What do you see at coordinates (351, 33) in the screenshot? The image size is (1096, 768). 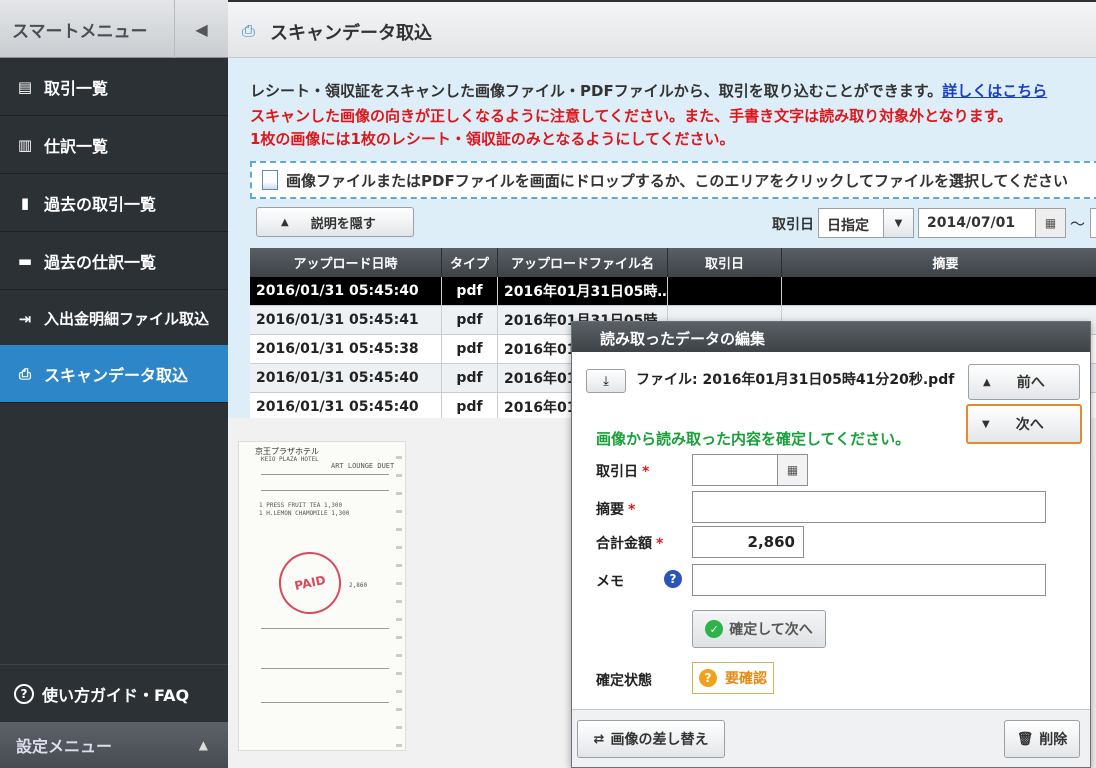 I see `page-title: スキャンデータ取込` at bounding box center [351, 33].